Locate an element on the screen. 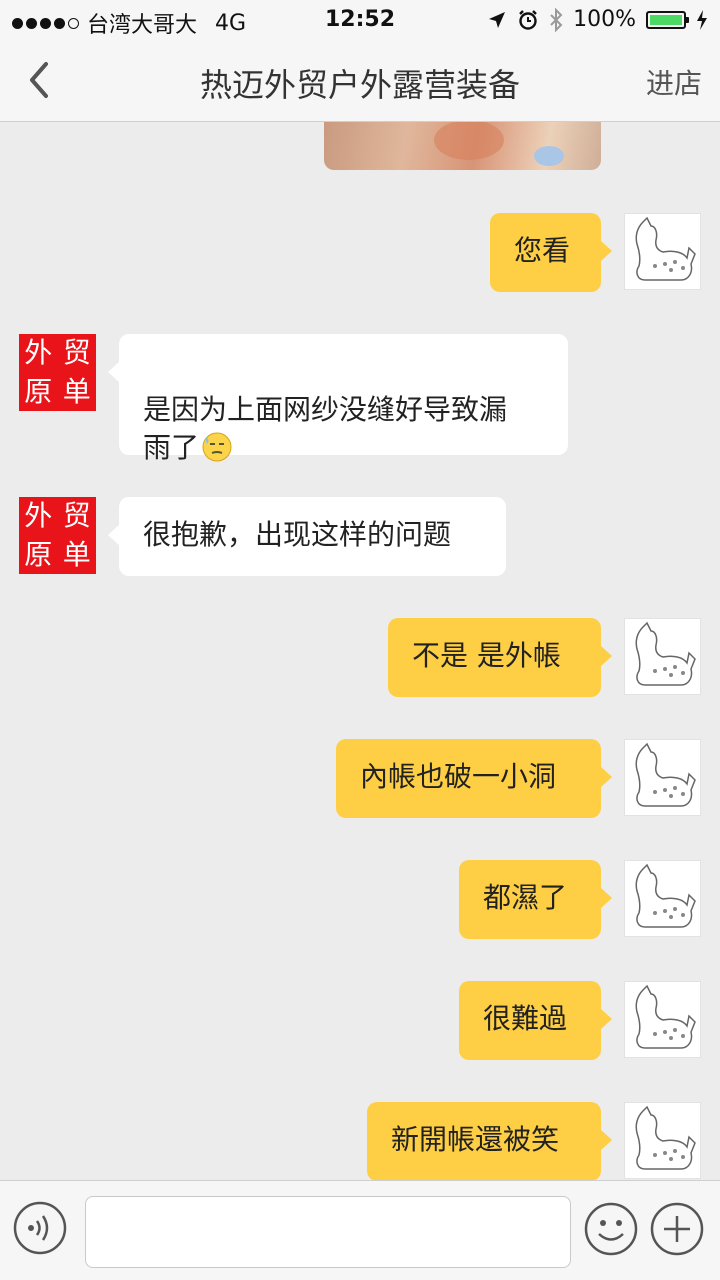  outgoing-message: 不是 是外帳 is located at coordinates (500, 657).